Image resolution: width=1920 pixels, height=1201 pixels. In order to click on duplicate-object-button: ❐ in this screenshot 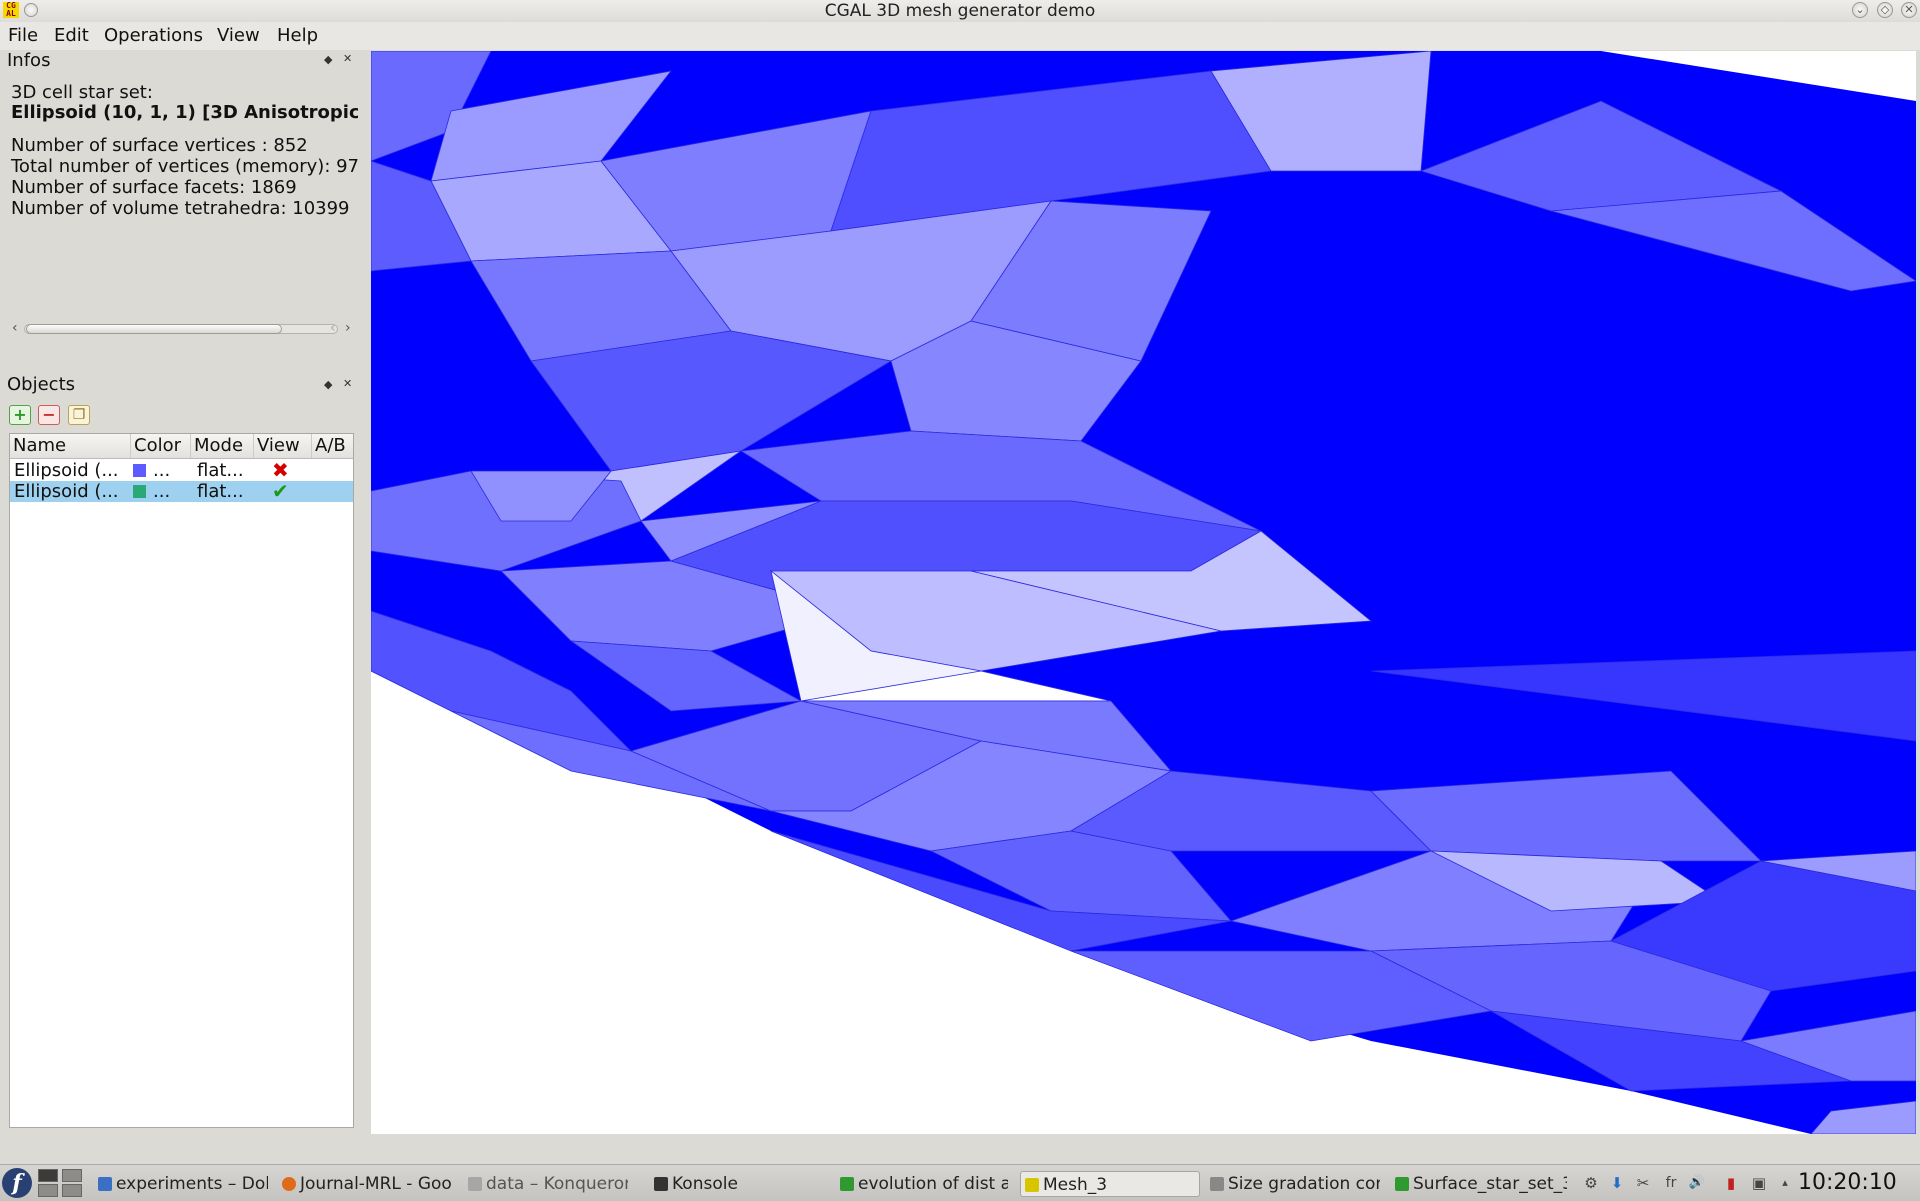, I will do `click(79, 415)`.